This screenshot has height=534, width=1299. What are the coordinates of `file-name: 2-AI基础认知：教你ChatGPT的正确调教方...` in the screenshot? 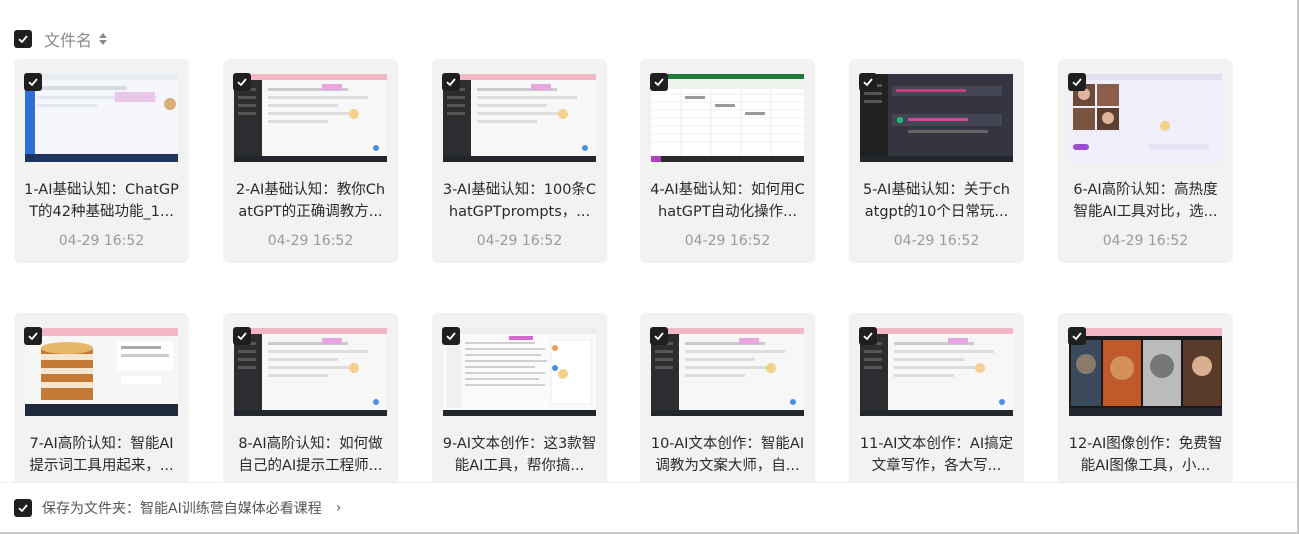 It's located at (310, 201).